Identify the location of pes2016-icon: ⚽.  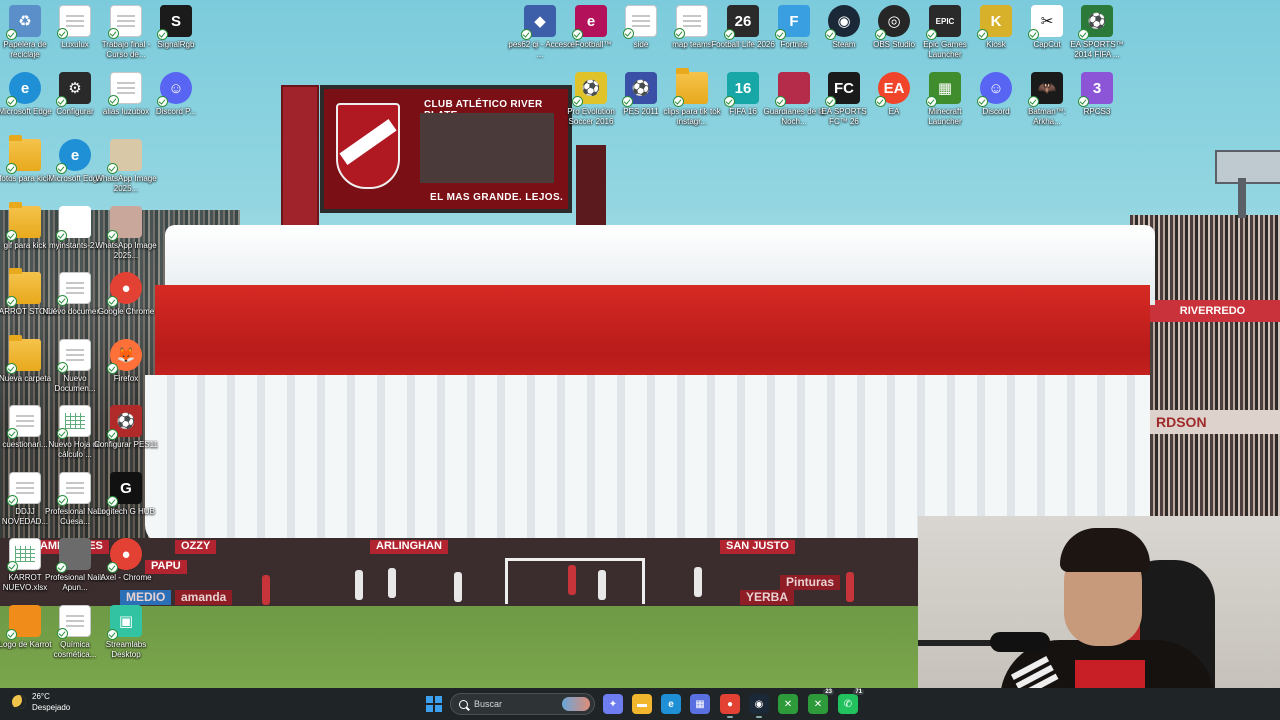
(589, 89).